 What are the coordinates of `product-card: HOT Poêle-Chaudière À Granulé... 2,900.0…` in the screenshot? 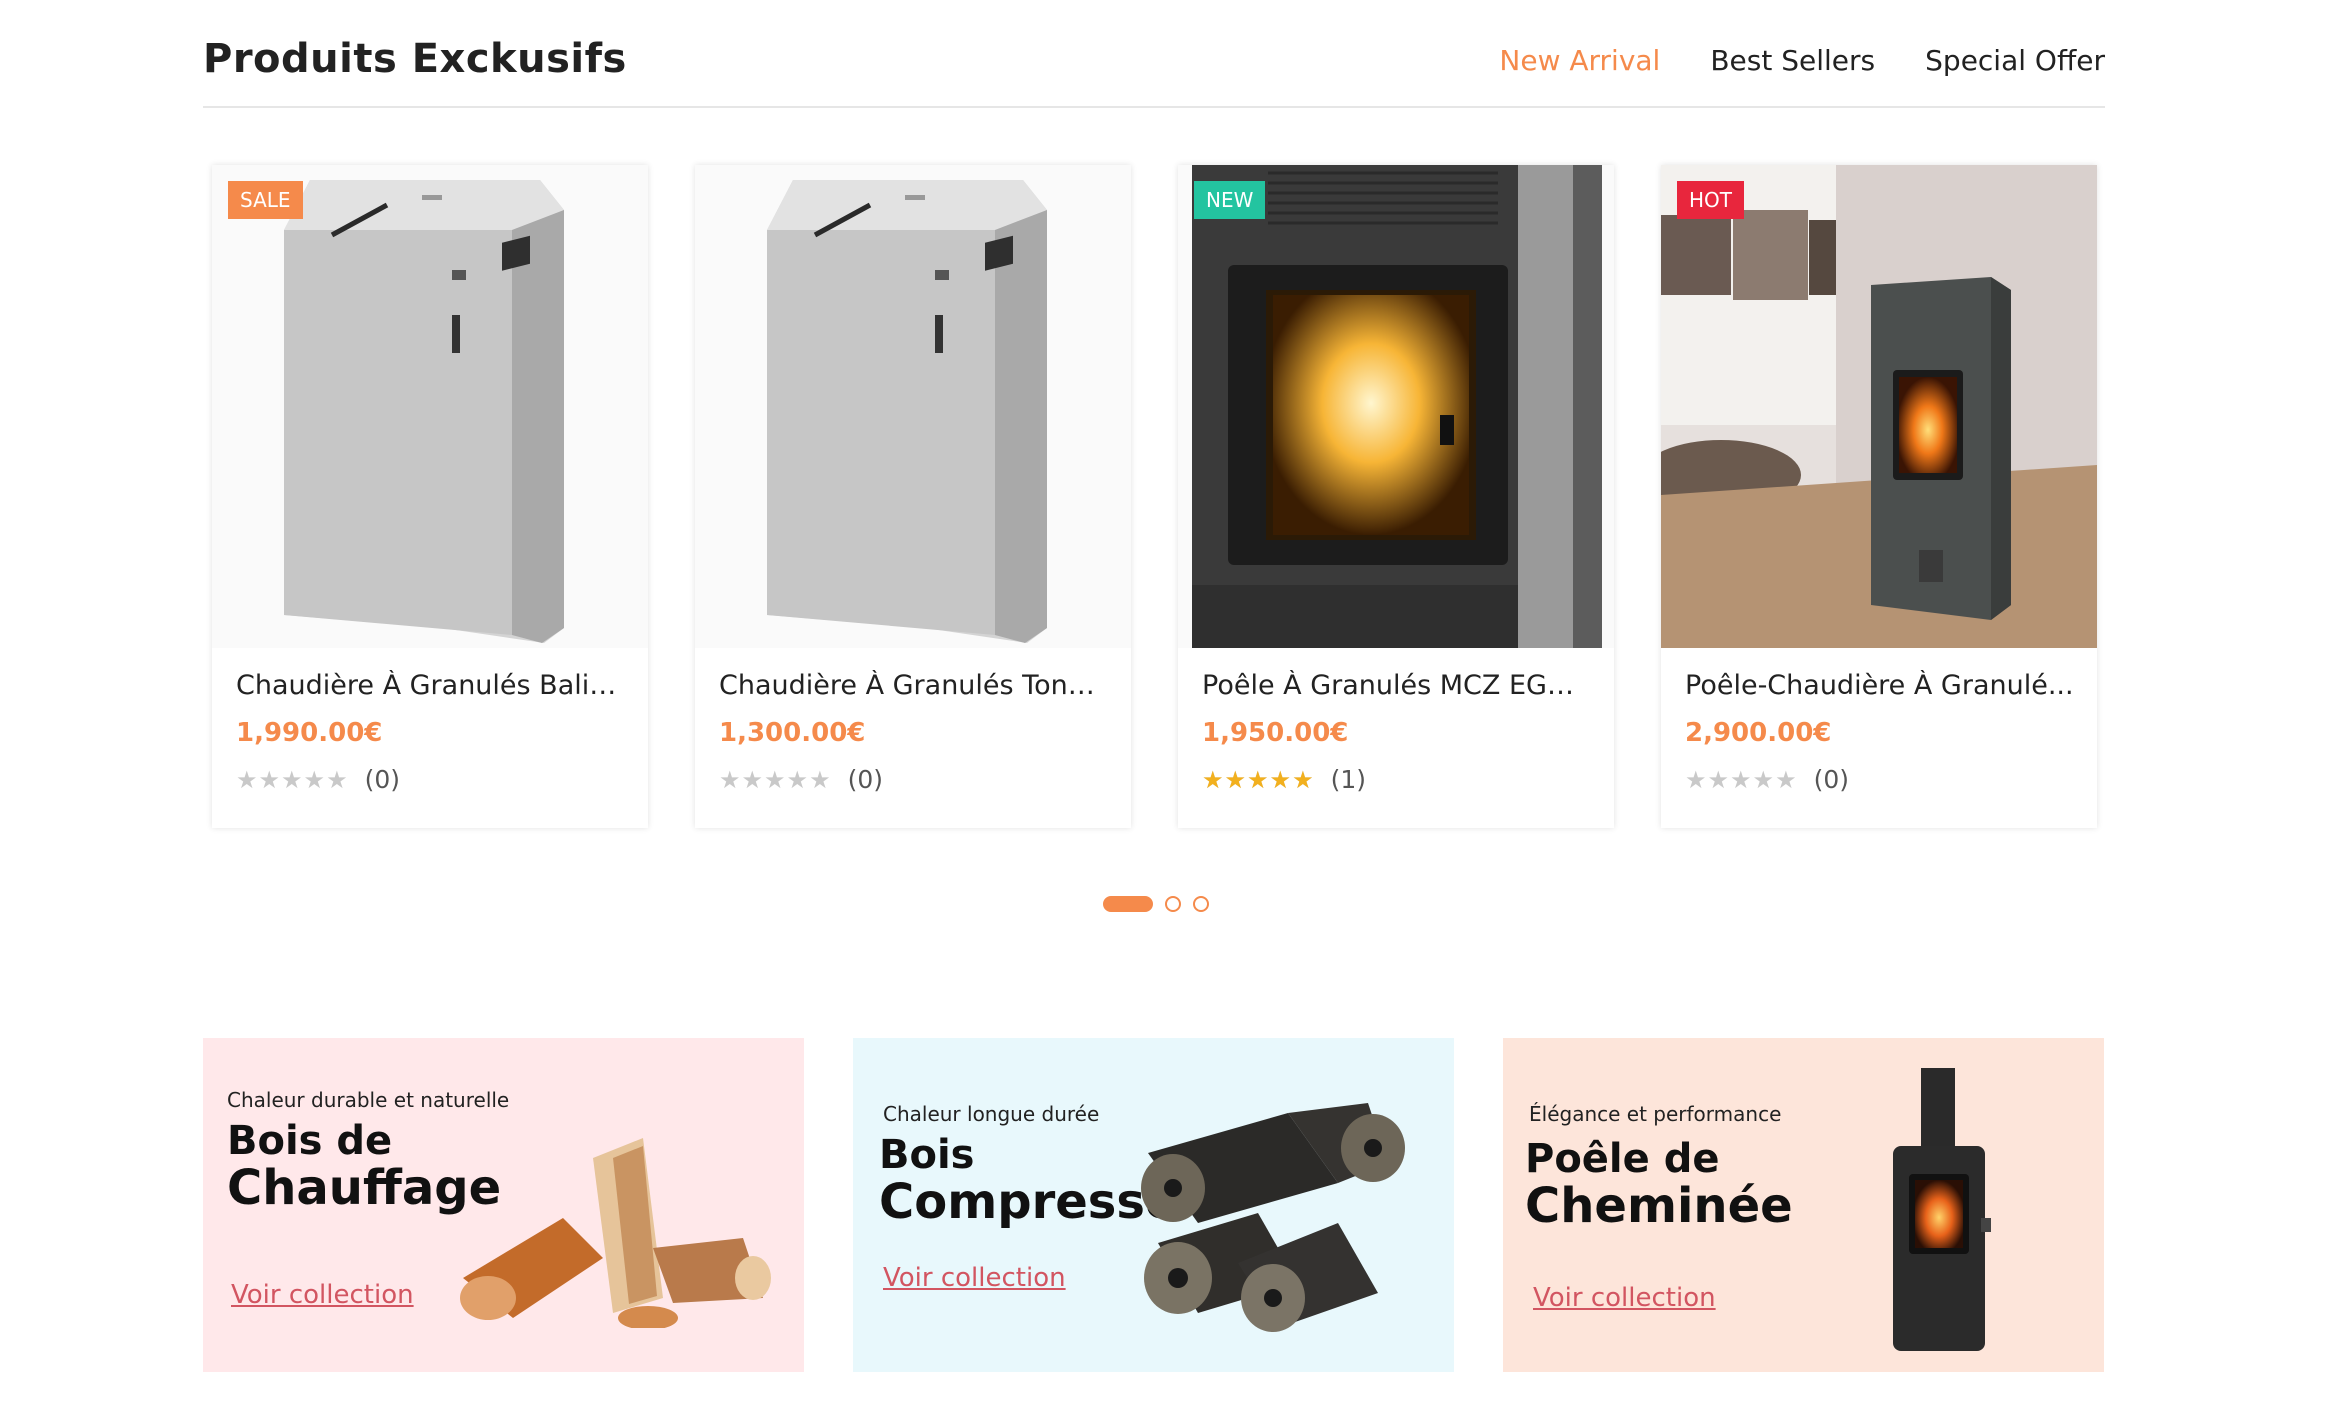 It's located at (1879, 496).